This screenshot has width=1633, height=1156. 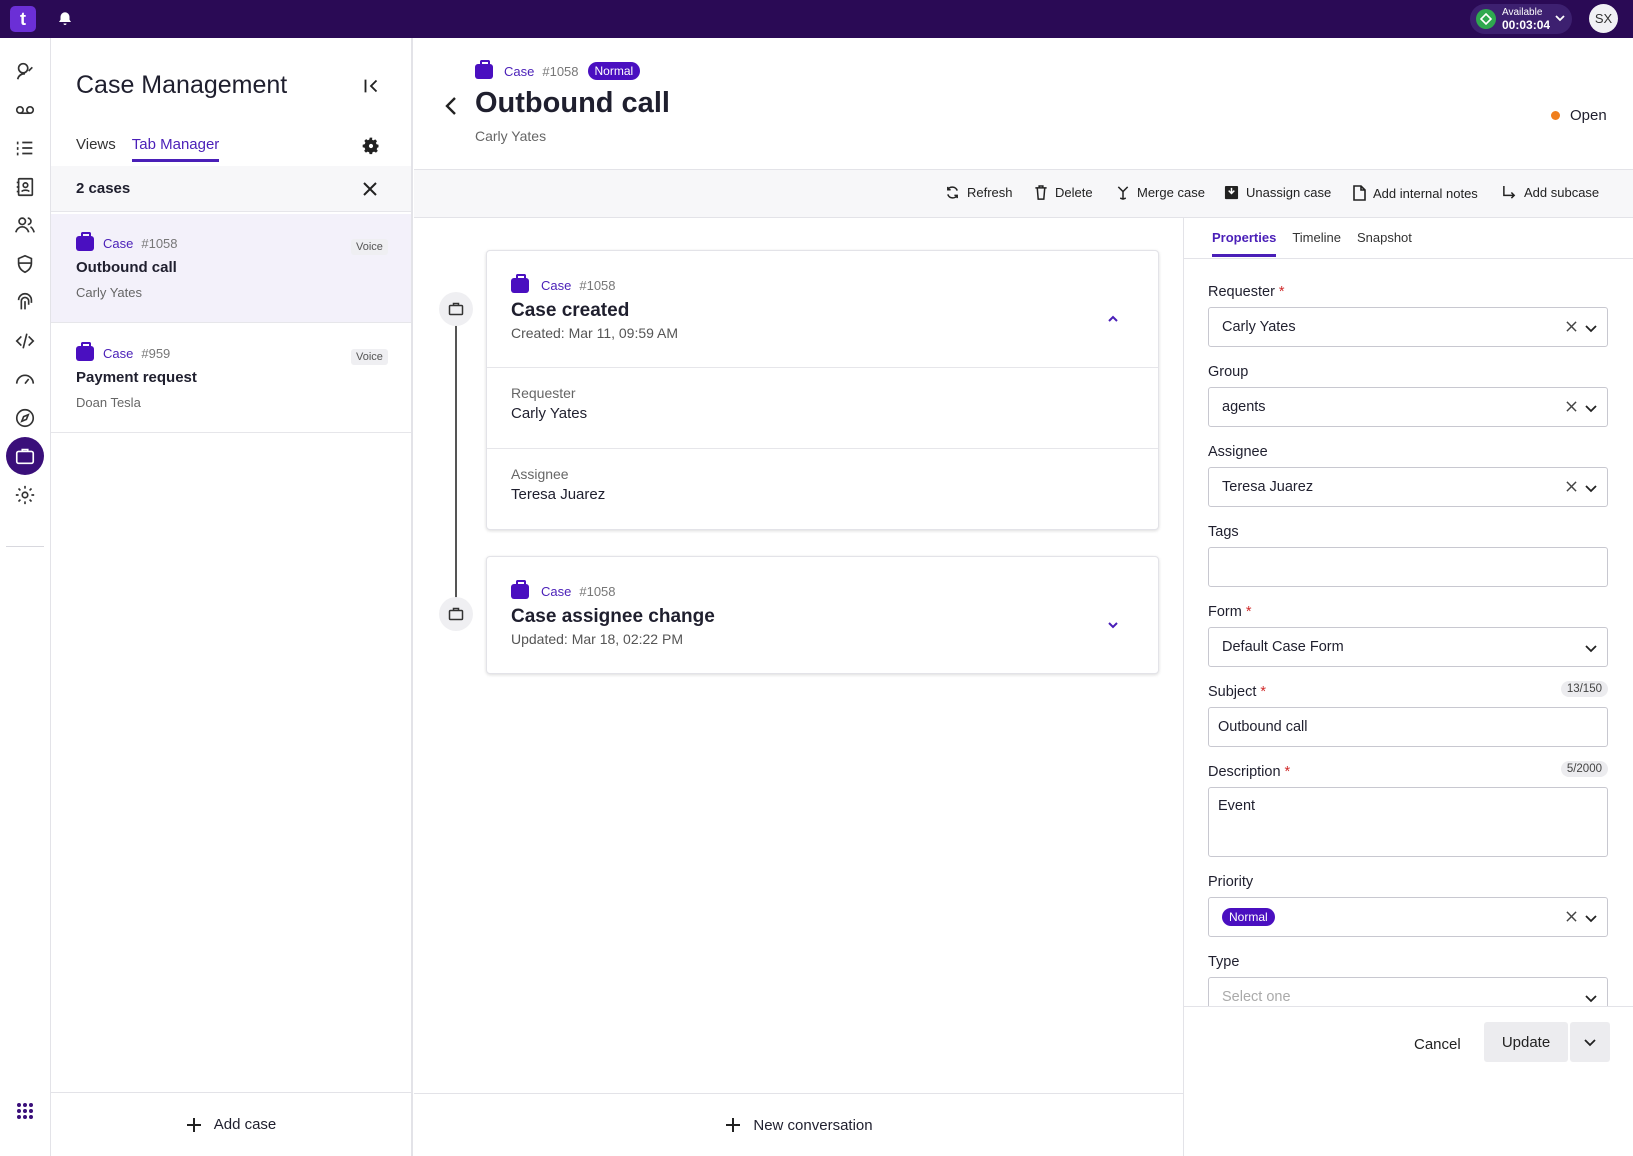 What do you see at coordinates (231, 1124) in the screenshot?
I see `add-case-button: Add case` at bounding box center [231, 1124].